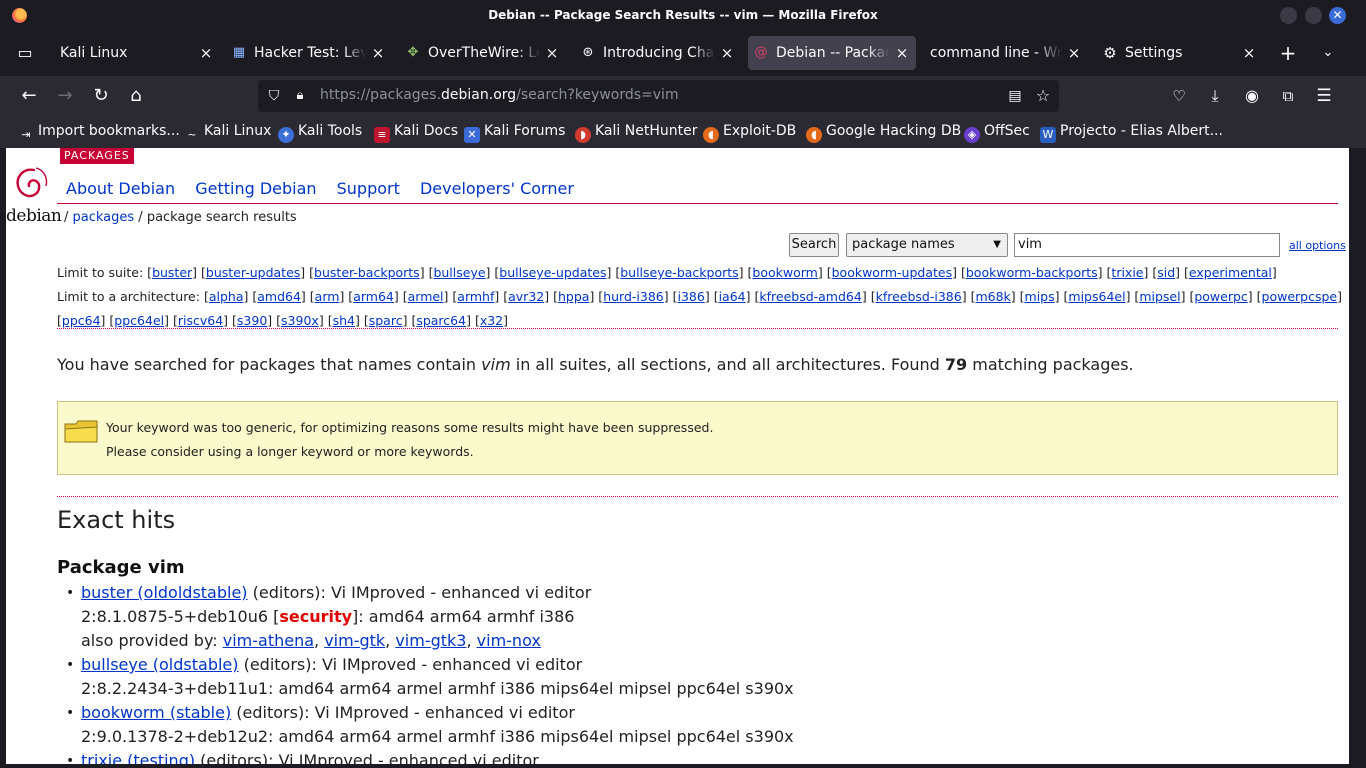 Image resolution: width=1366 pixels, height=768 pixels. I want to click on suite-filter-link: bullseye-backports, so click(679, 272).